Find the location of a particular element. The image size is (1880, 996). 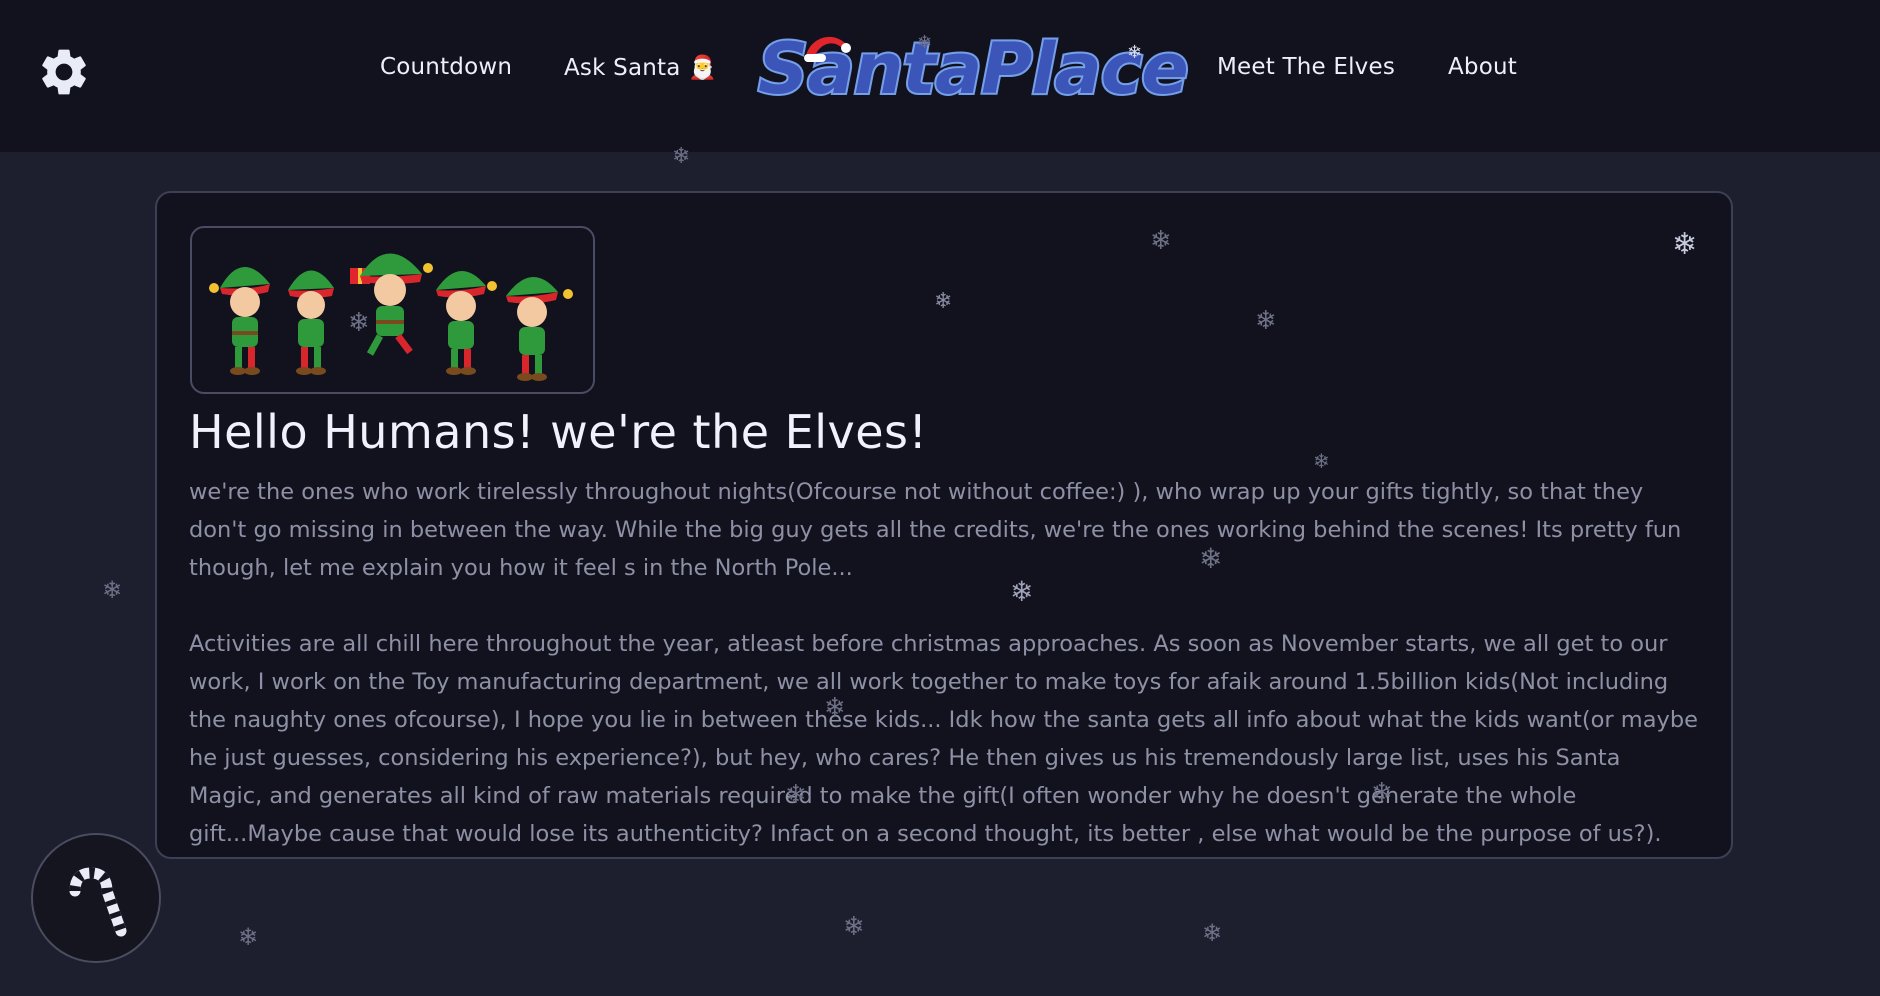

candy-cane-button is located at coordinates (96, 898).